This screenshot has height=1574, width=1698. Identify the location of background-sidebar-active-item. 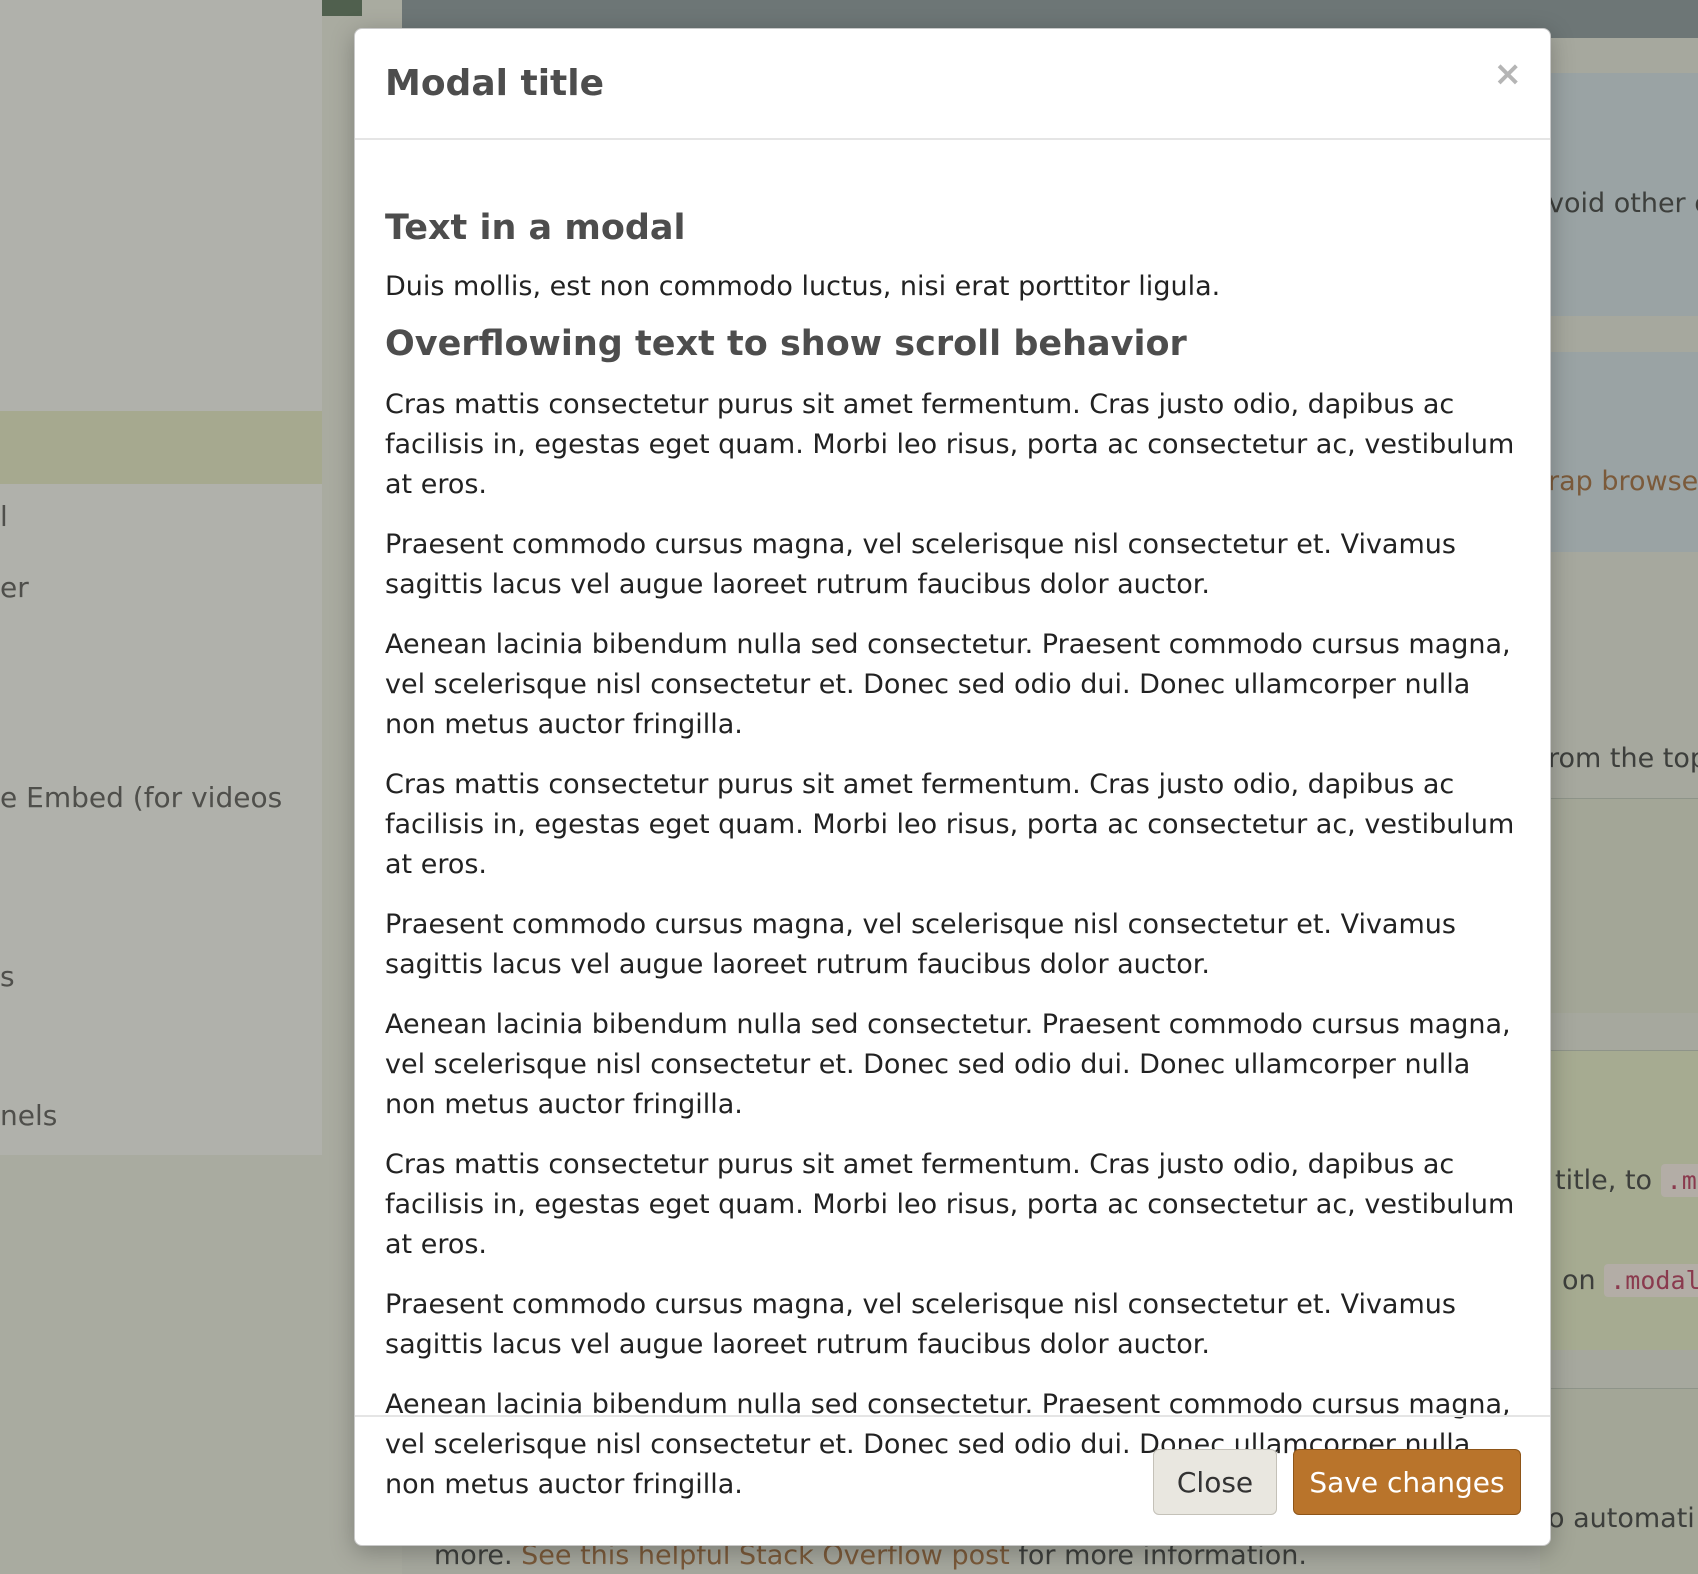
(161, 447).